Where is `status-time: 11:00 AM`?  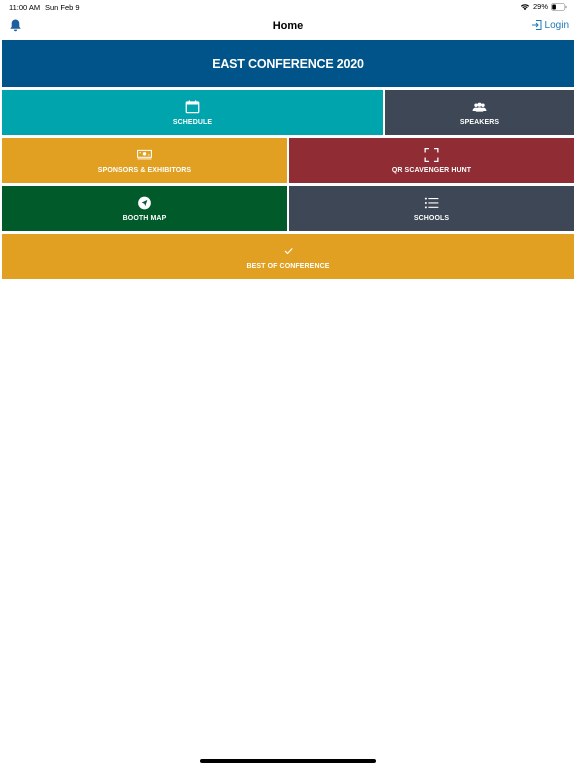 status-time: 11:00 AM is located at coordinates (25, 7).